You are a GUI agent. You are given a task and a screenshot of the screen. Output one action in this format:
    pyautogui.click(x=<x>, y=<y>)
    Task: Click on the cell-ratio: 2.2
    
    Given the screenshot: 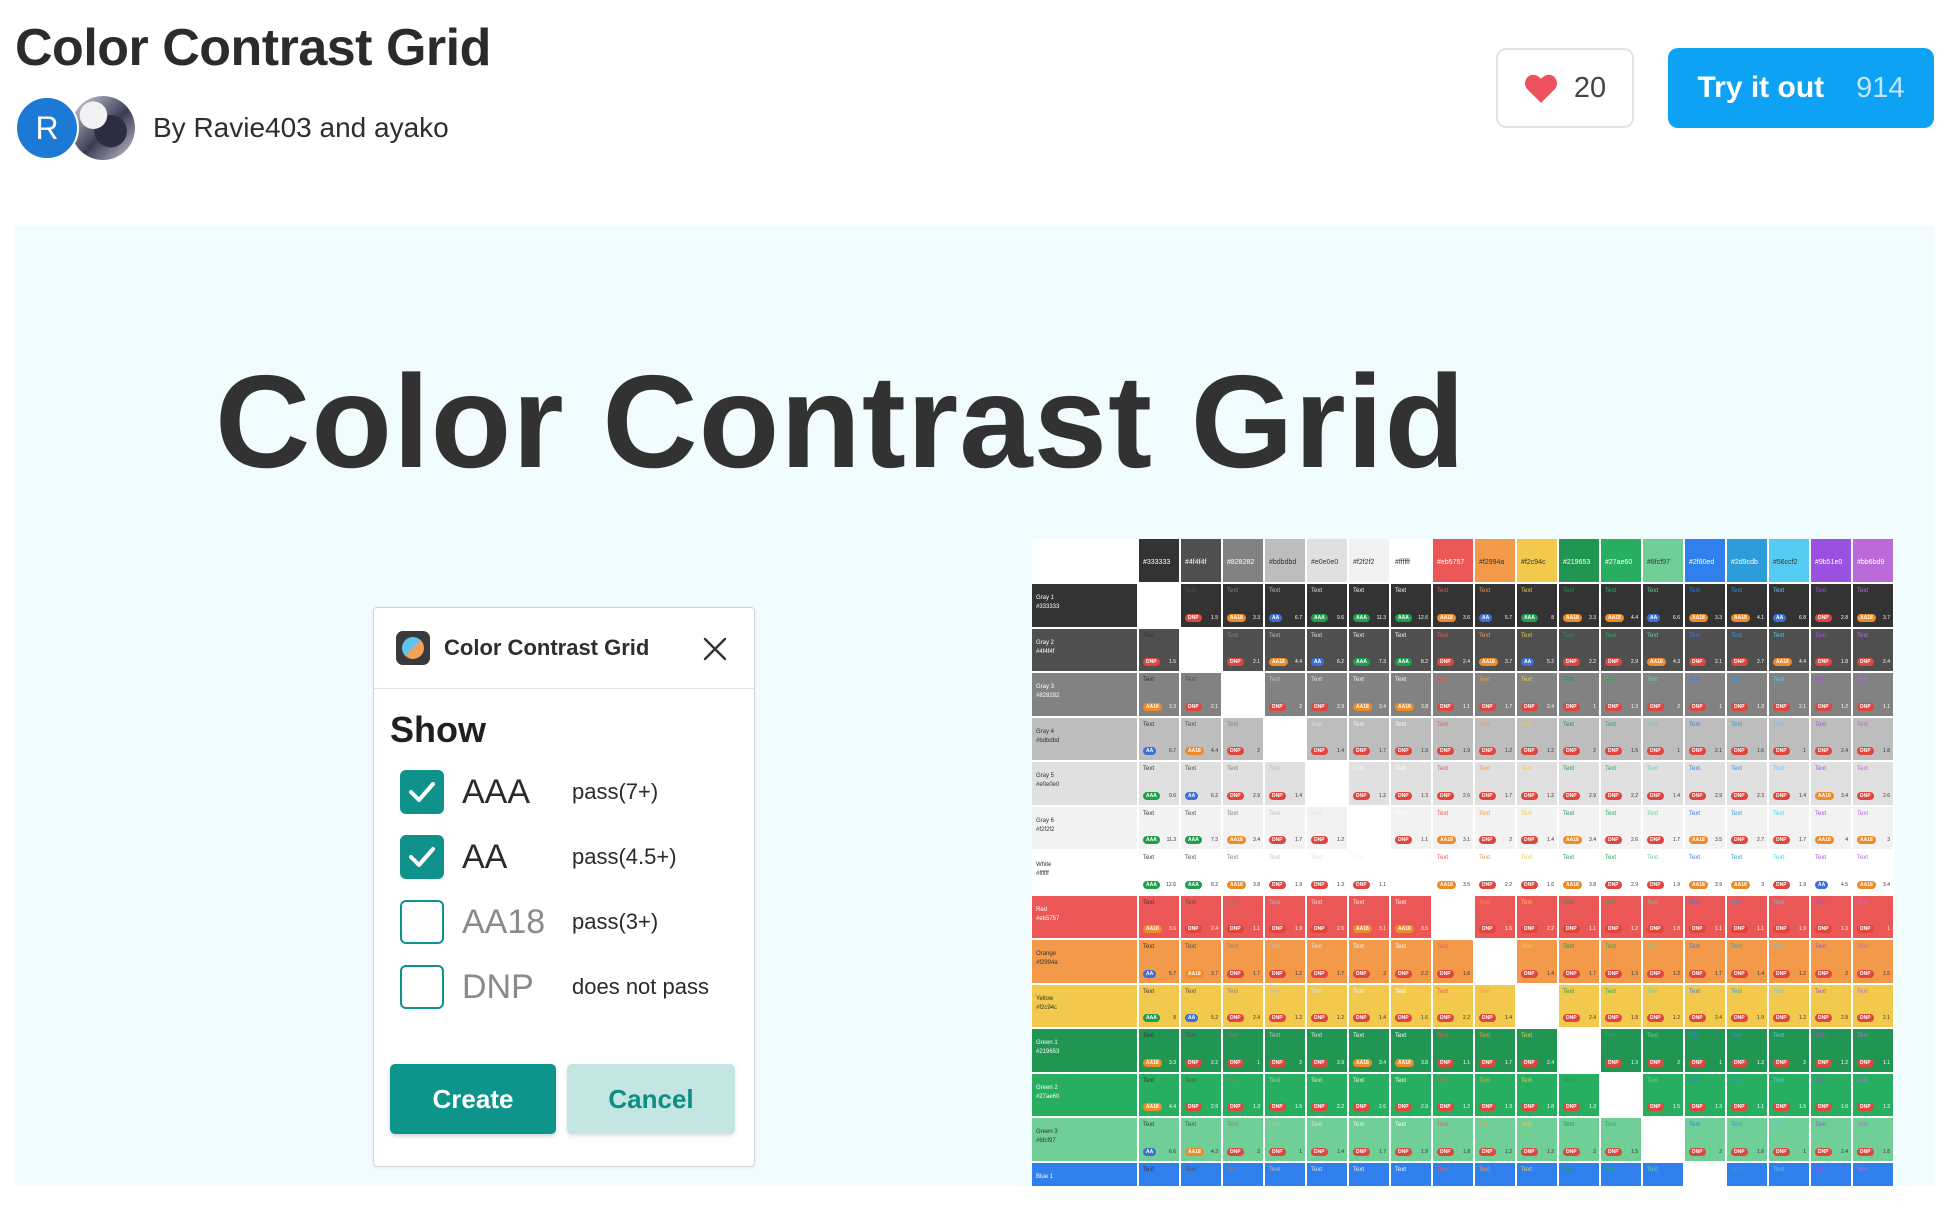 What is the action you would take?
    pyautogui.click(x=1592, y=662)
    